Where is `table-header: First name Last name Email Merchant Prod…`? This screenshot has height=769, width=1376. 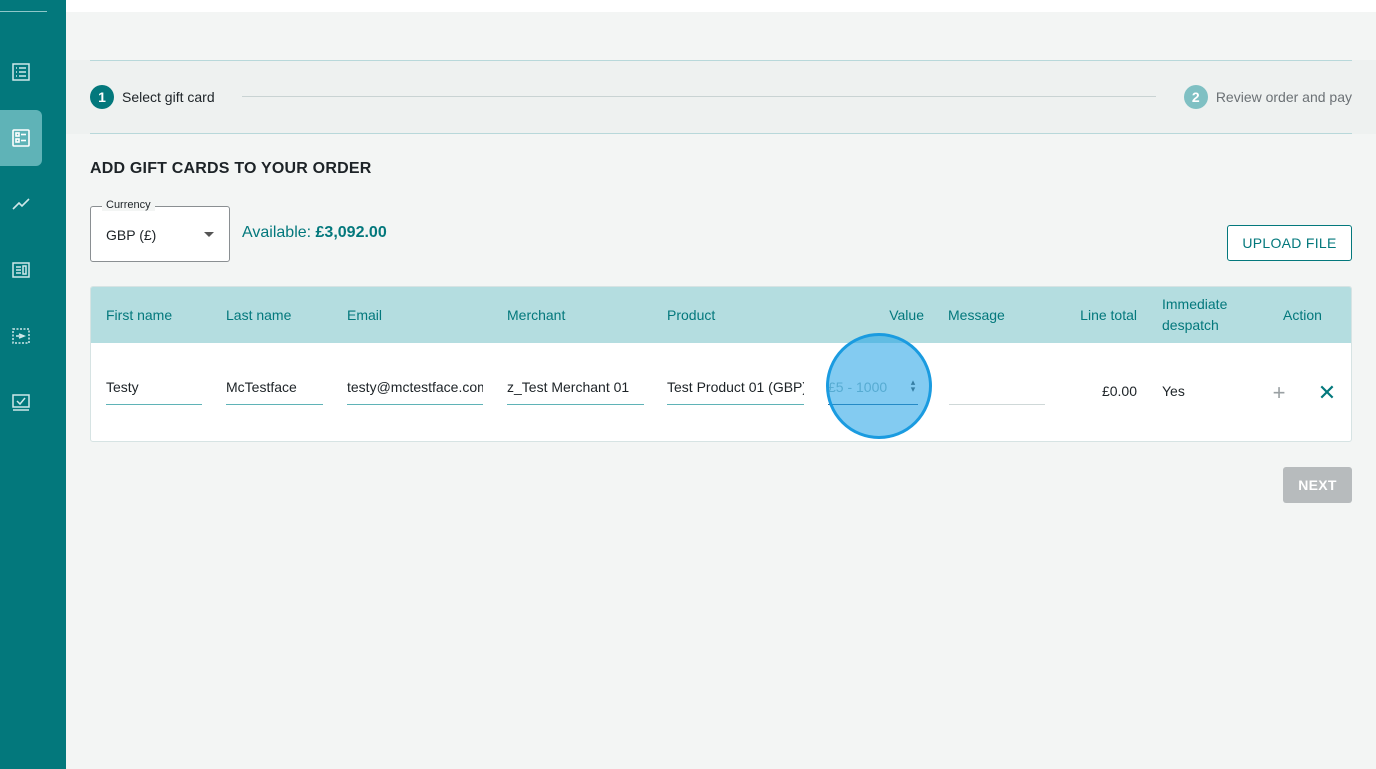
table-header: First name Last name Email Merchant Prod… is located at coordinates (721, 315).